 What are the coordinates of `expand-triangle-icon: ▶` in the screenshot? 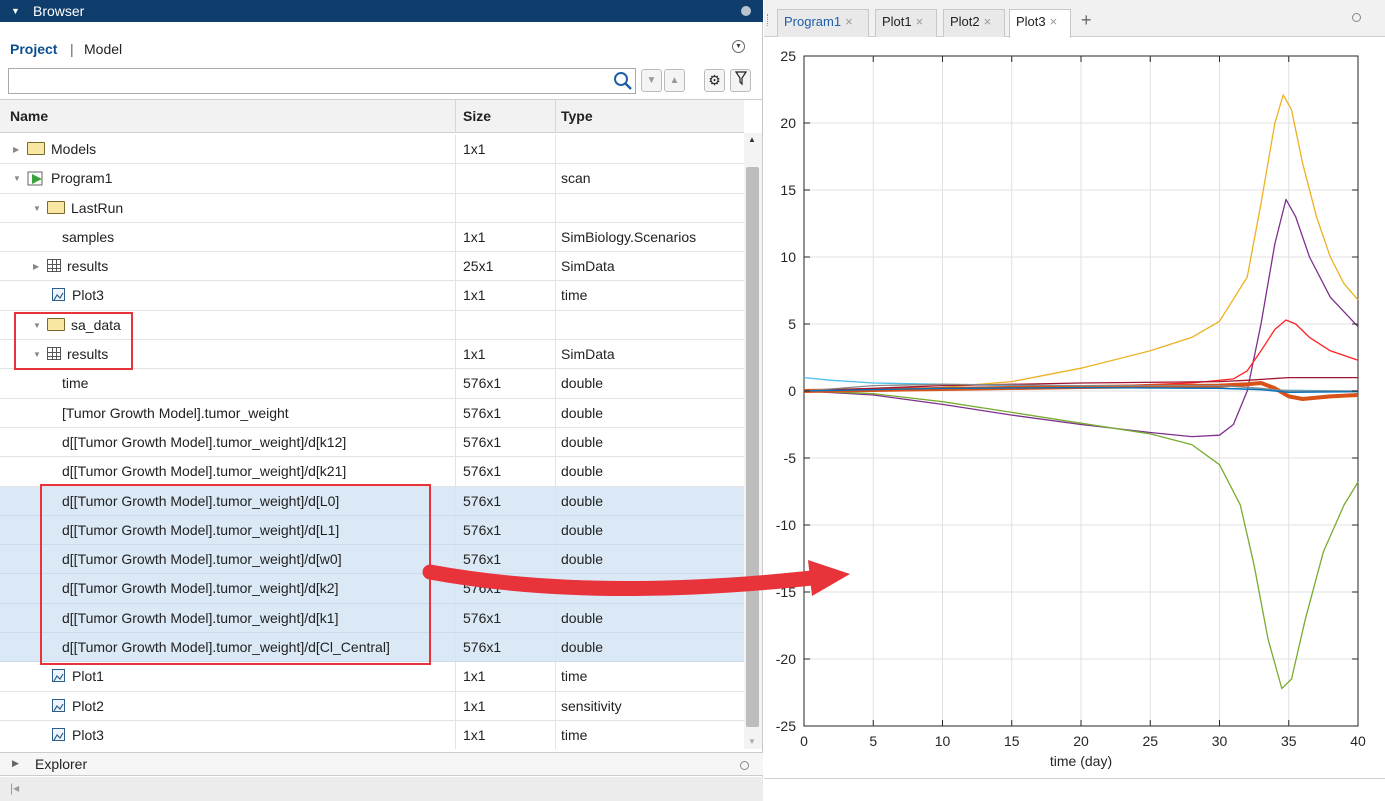 It's located at (15, 763).